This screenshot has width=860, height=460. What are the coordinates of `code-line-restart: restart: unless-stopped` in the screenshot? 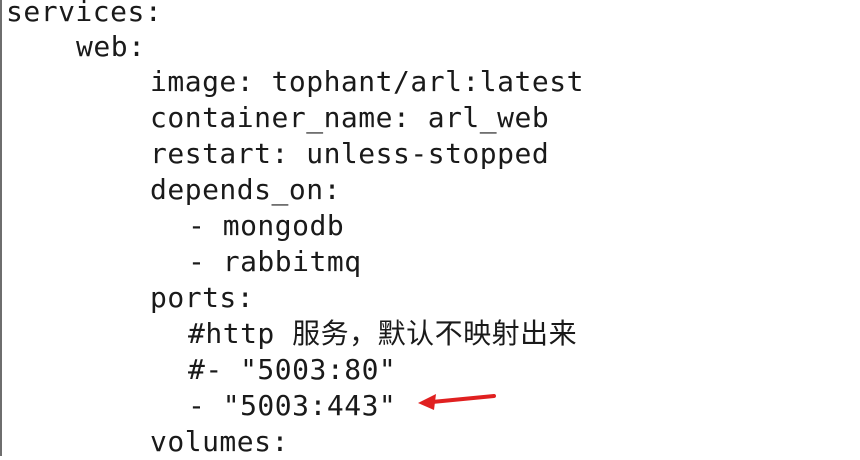 It's located at (350, 153).